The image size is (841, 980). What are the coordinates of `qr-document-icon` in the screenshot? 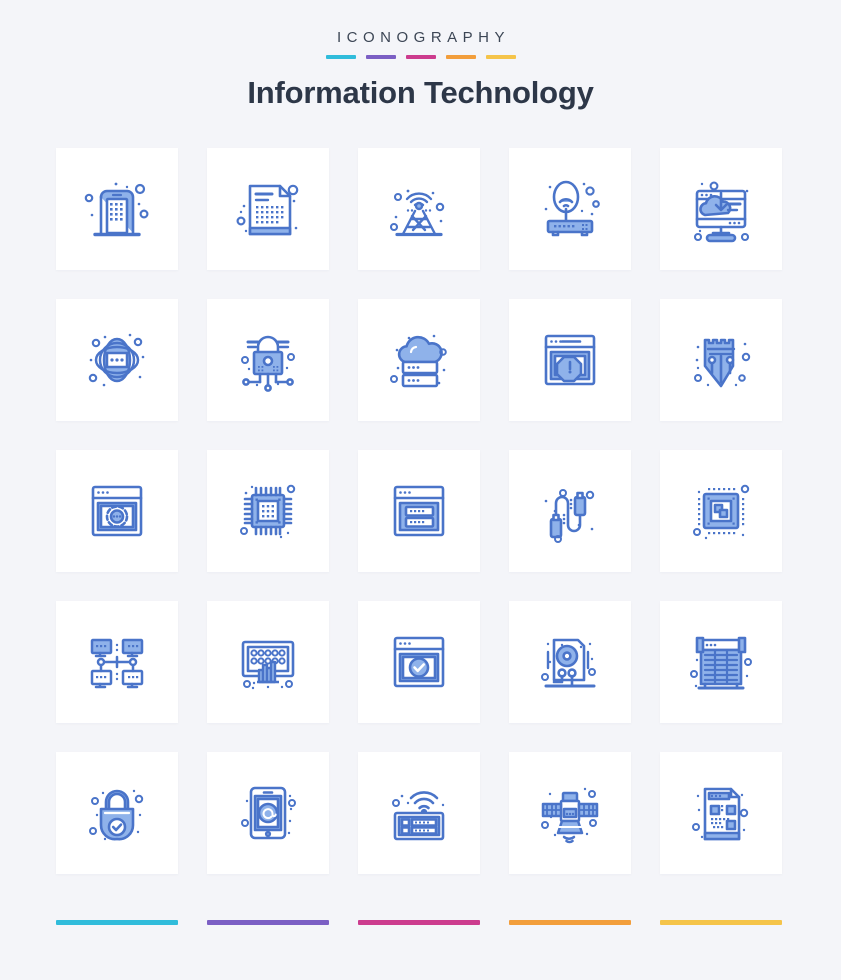 It's located at (720, 814).